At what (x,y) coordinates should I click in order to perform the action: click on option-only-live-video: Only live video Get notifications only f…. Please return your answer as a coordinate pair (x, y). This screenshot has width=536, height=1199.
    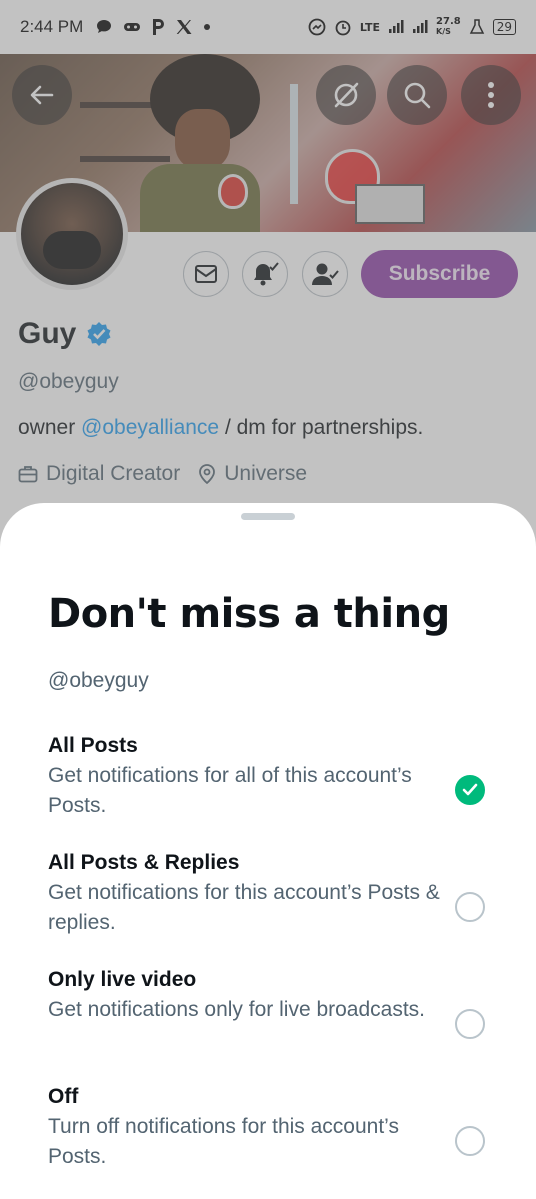
    Looking at the image, I should click on (273, 1002).